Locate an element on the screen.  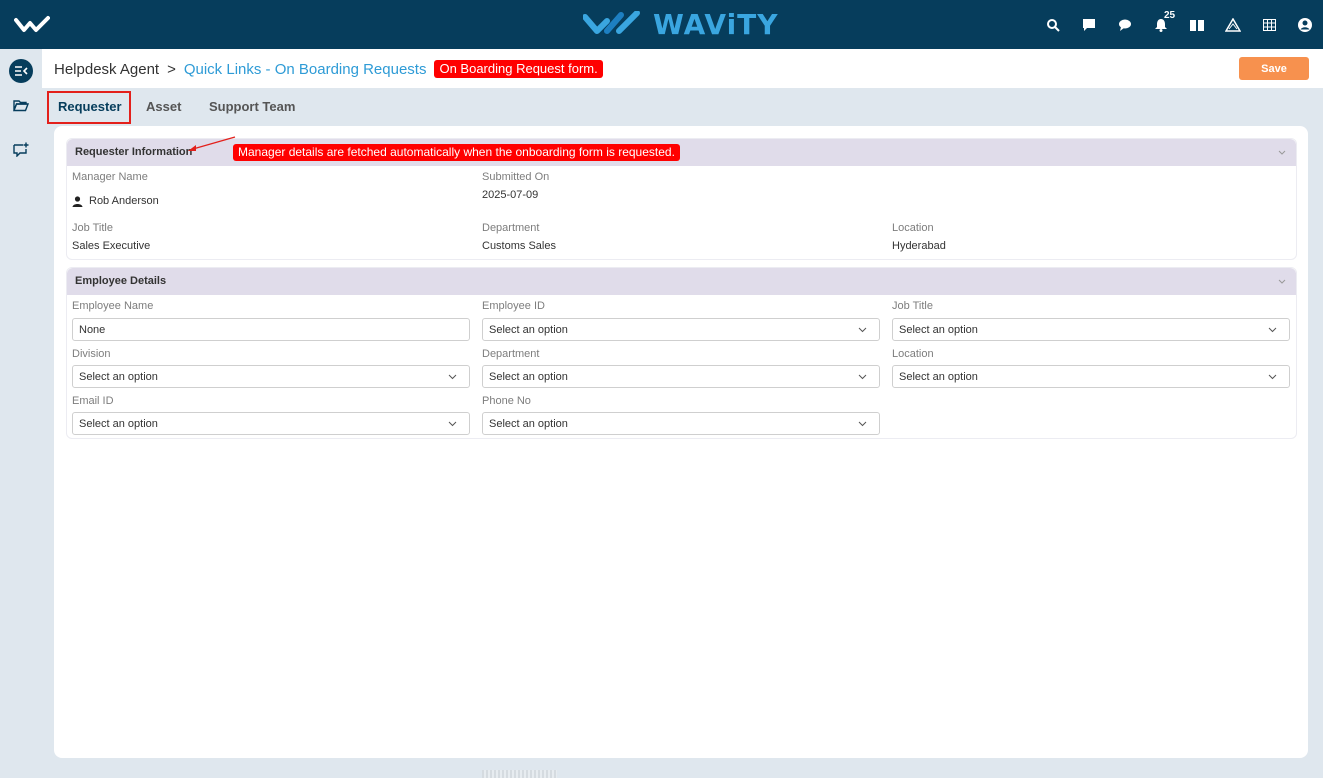
search-icon is located at coordinates (1053, 24).